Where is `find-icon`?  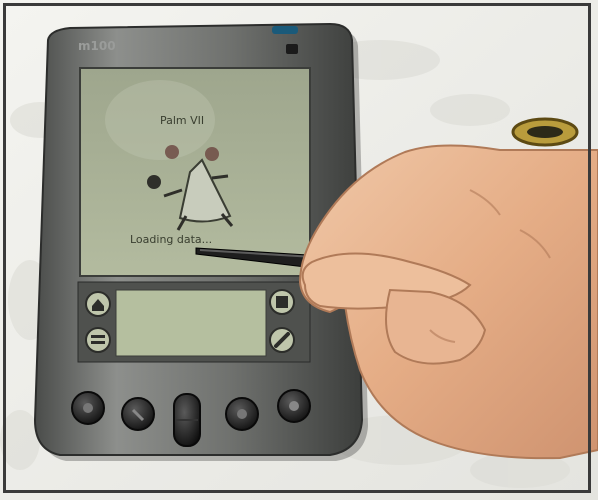 find-icon is located at coordinates (282, 340).